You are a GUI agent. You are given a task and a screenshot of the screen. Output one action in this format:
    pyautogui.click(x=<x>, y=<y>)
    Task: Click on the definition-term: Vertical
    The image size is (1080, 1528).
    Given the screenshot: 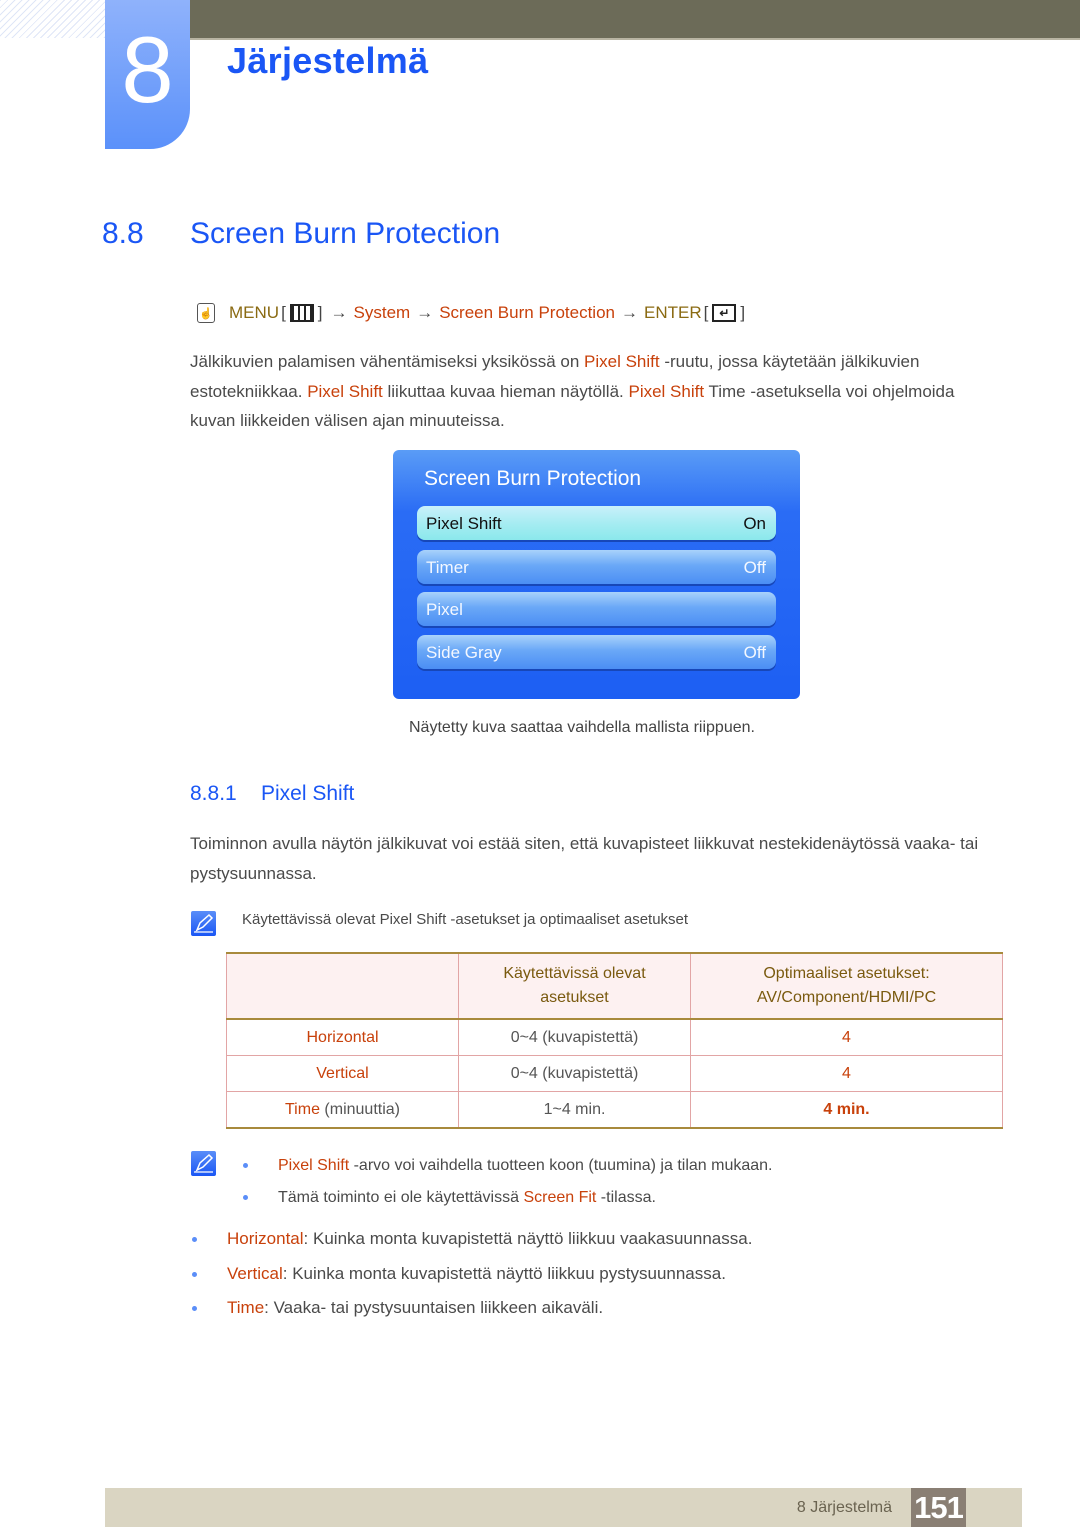 What is the action you would take?
    pyautogui.click(x=255, y=1273)
    